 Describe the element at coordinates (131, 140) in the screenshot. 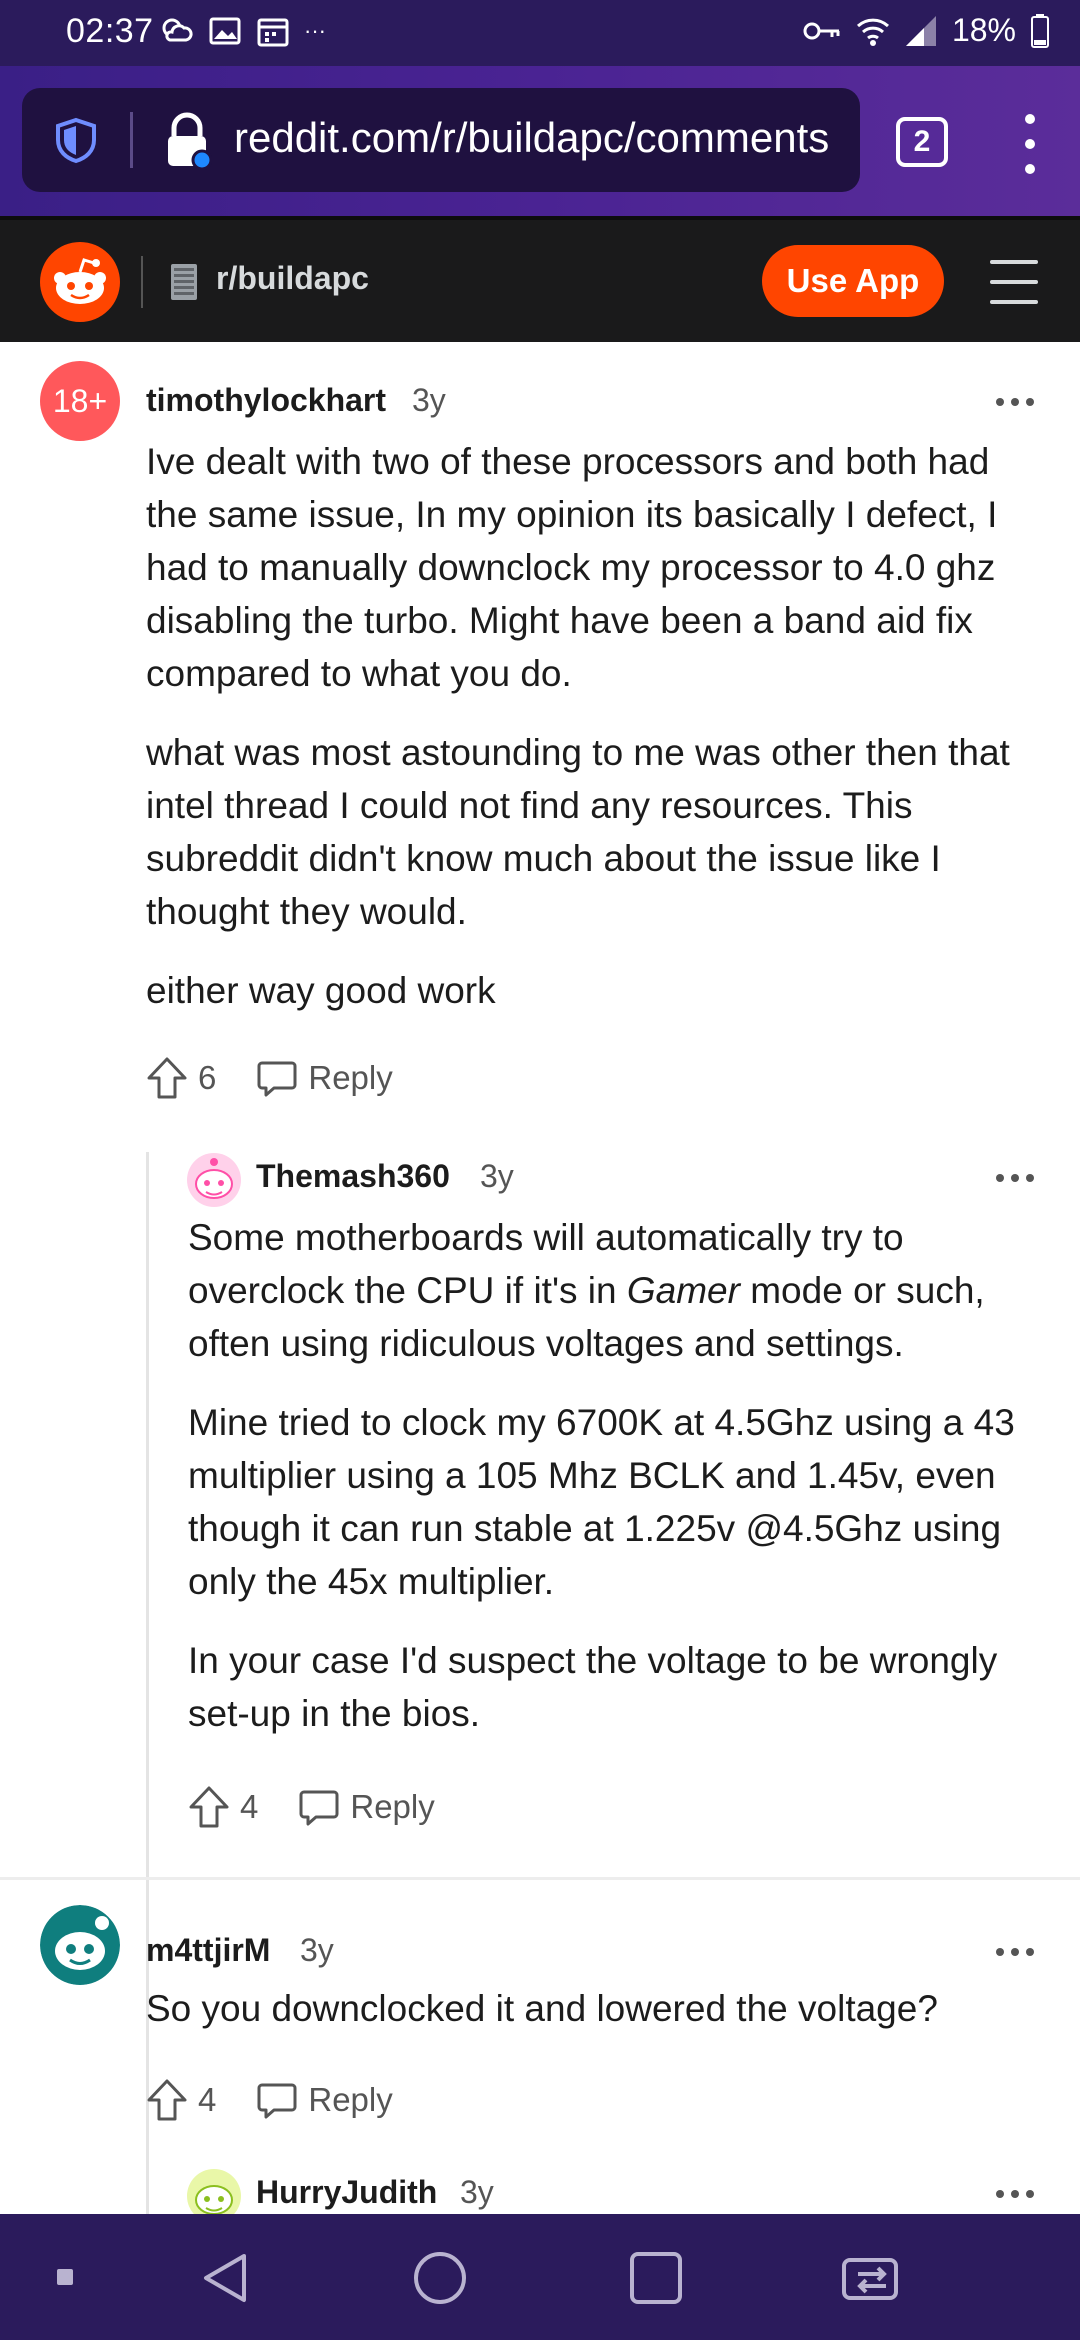

I see `url-separator` at that location.